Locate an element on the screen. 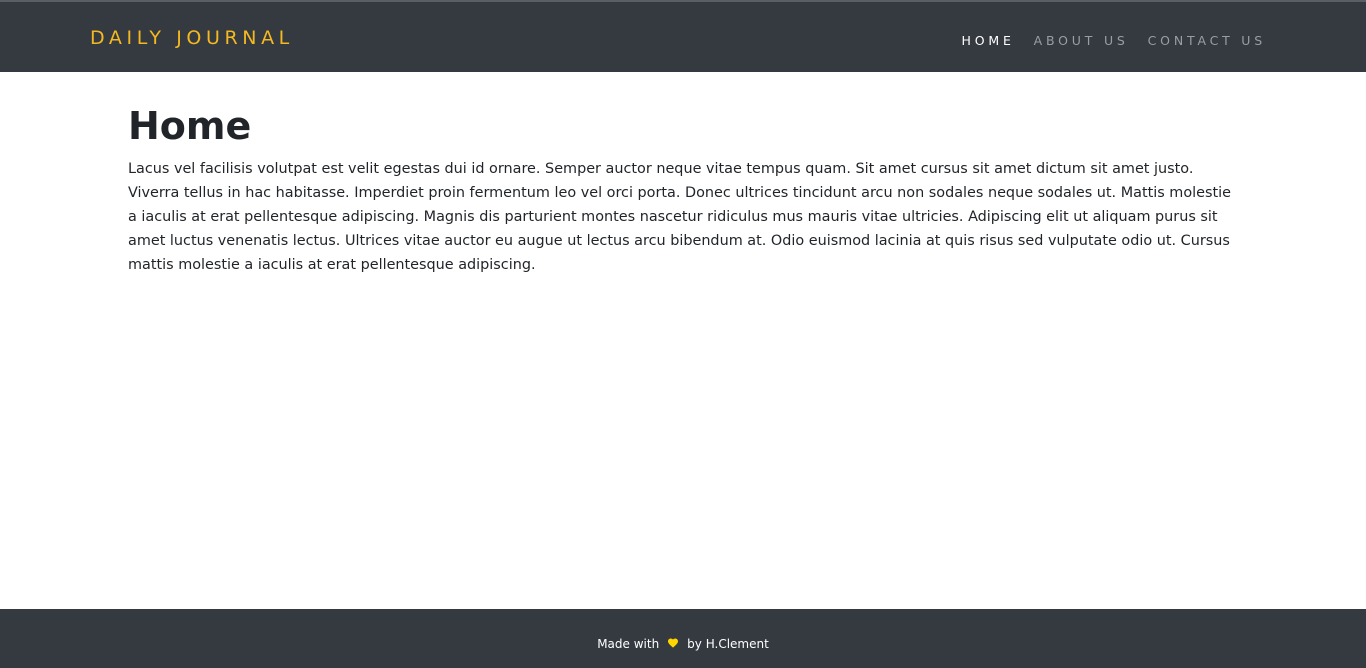 The image size is (1366, 668). footer-author-text: by H.Clement is located at coordinates (728, 643).